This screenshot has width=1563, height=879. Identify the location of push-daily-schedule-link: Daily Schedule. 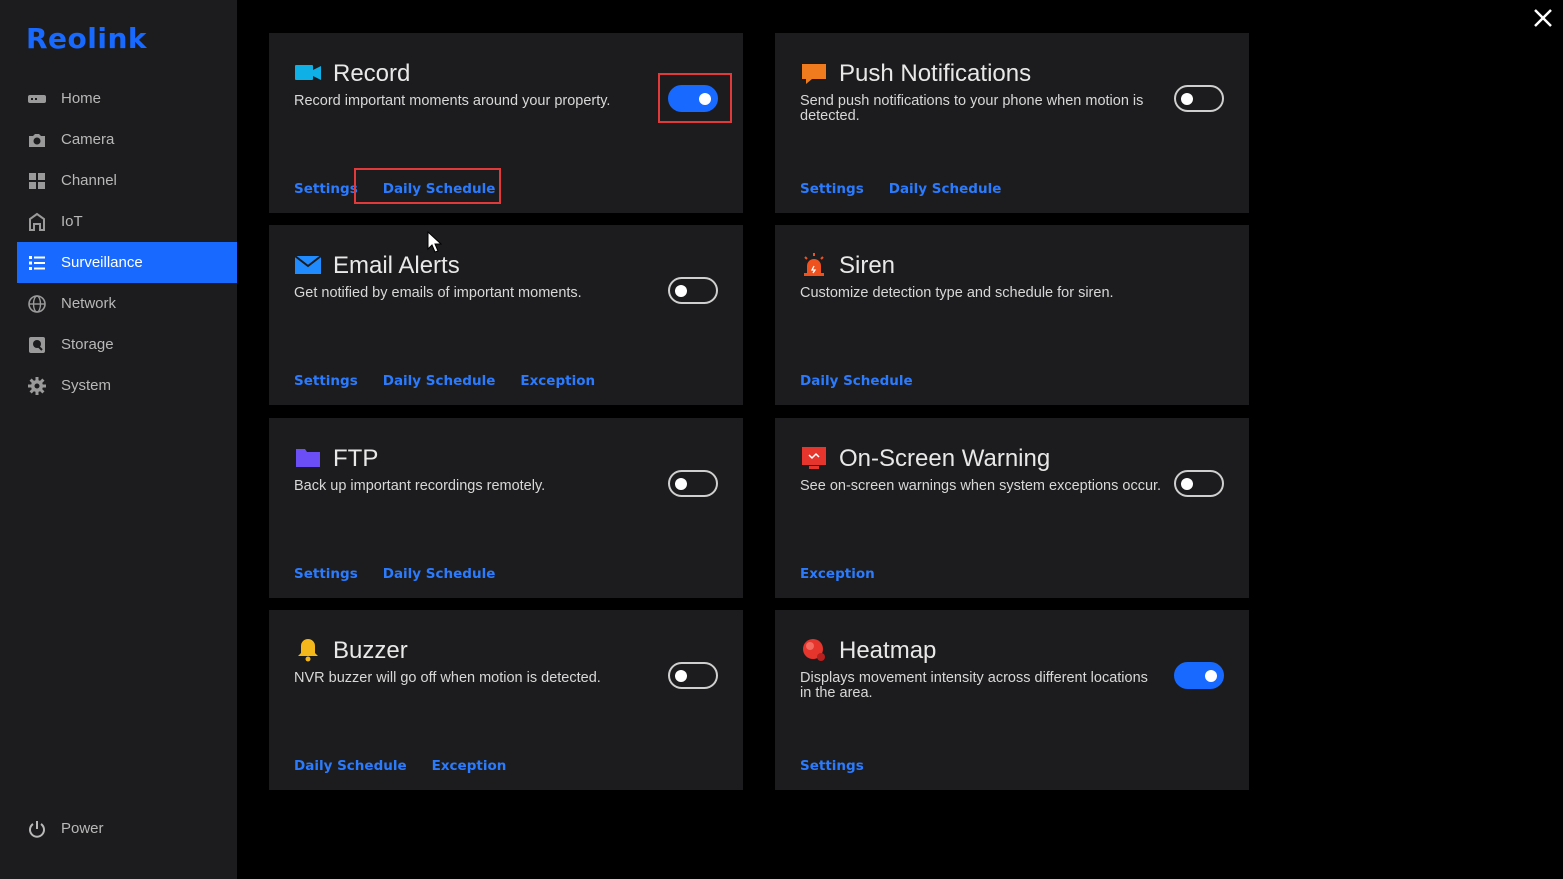
(945, 189).